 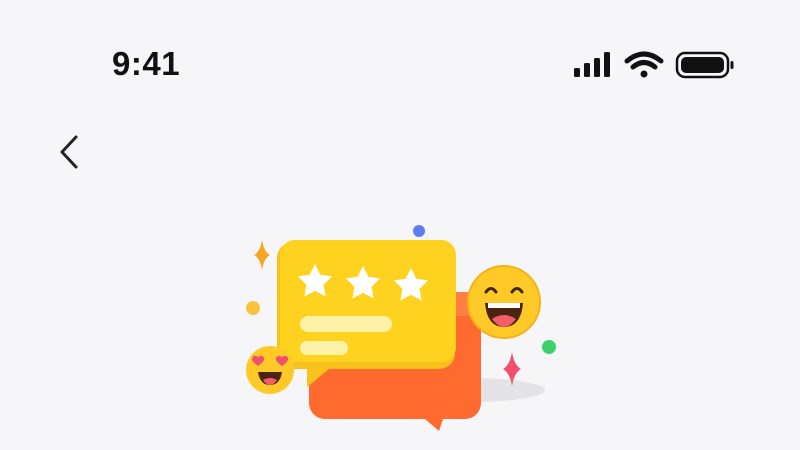 What do you see at coordinates (270, 370) in the screenshot?
I see `heart-eyes-emoji-icon` at bounding box center [270, 370].